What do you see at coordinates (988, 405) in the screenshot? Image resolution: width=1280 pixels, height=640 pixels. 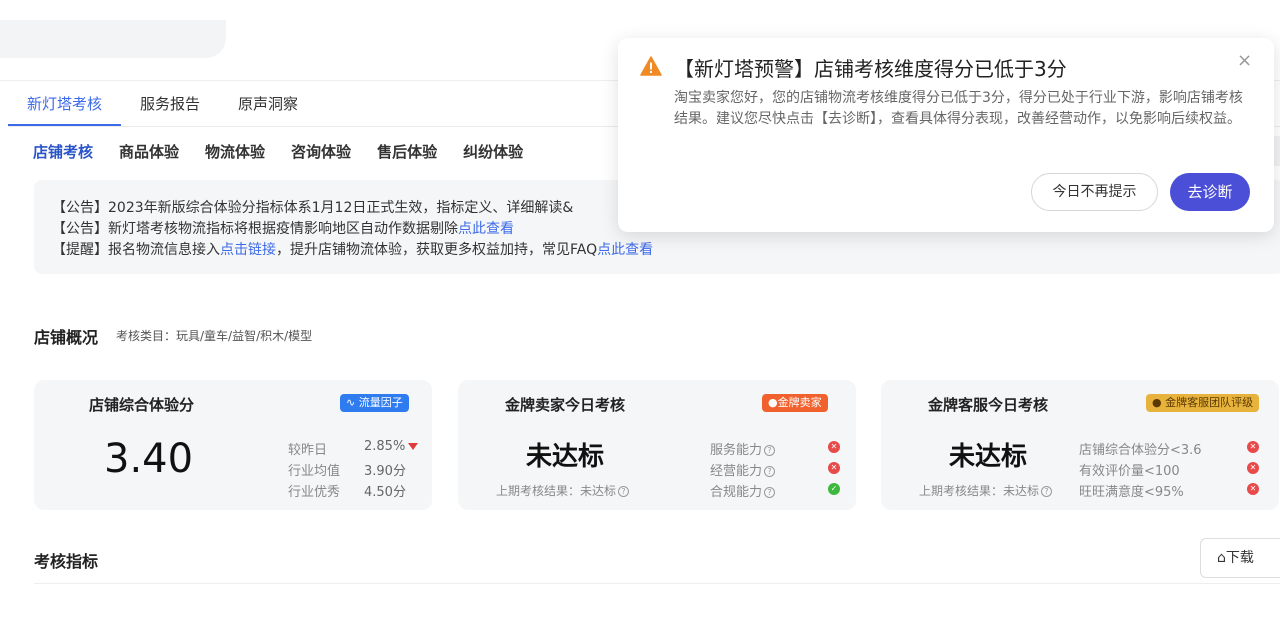 I see `card-title: 金牌客服今日考核` at bounding box center [988, 405].